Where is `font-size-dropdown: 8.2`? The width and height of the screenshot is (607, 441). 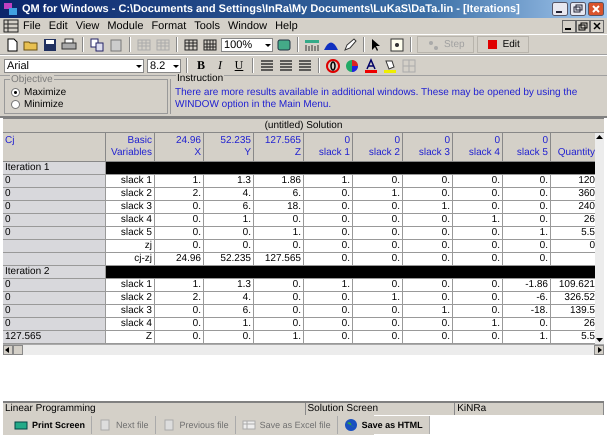
font-size-dropdown: 8.2 is located at coordinates (164, 65).